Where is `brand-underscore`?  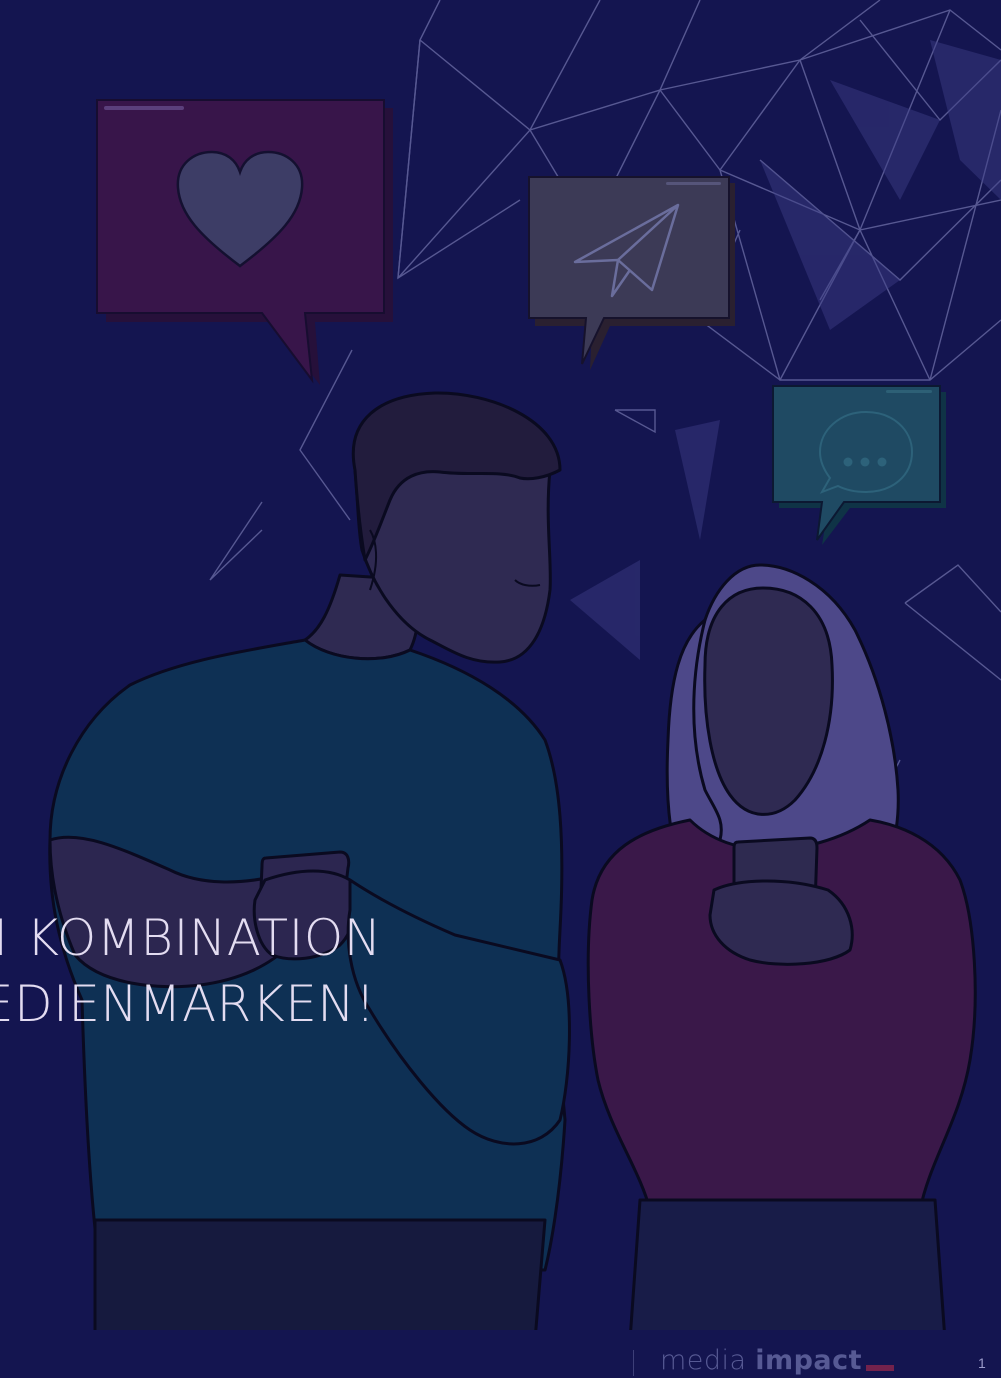
brand-underscore is located at coordinates (880, 1368).